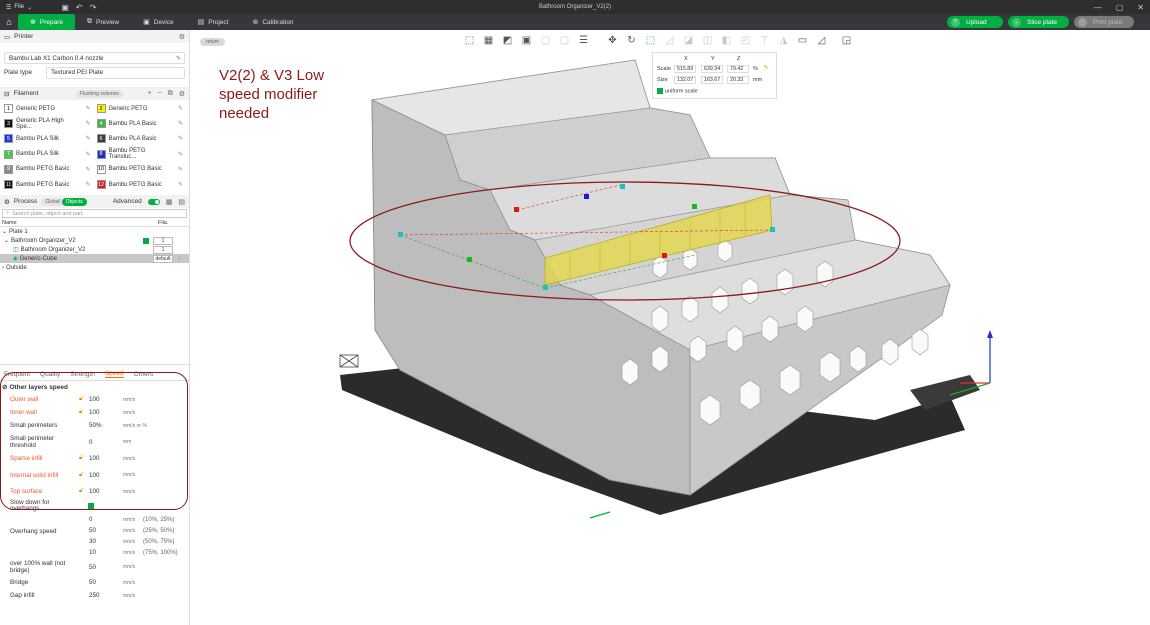 This screenshot has width=1150, height=625. I want to click on filament-item: 2 Generic PETG ✎, so click(141, 108).